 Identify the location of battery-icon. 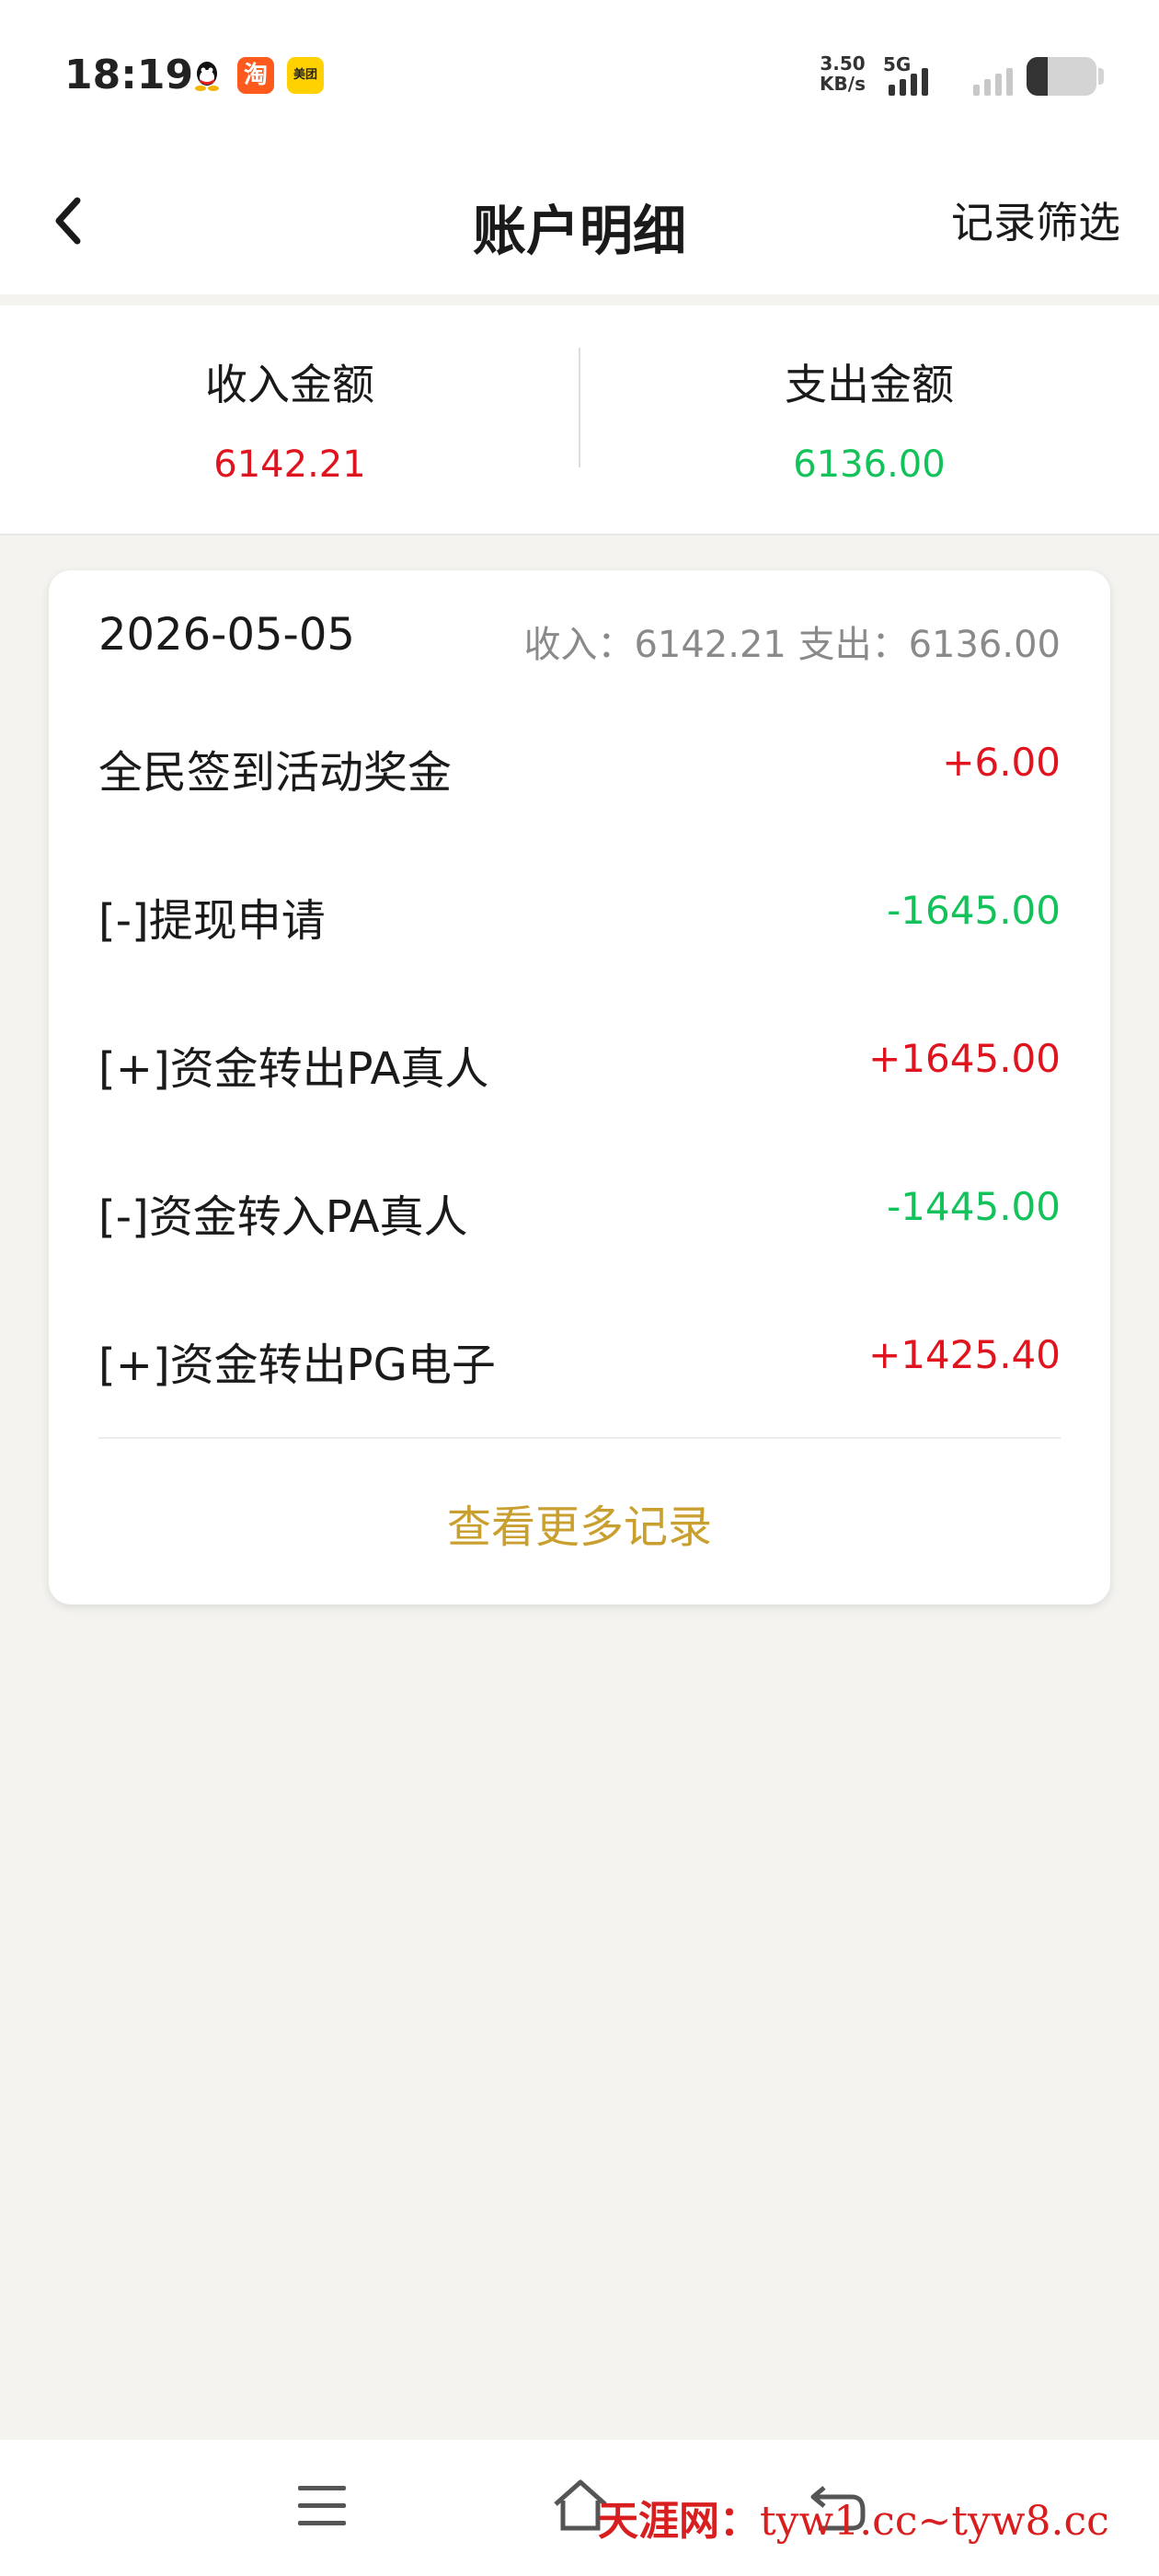
(1061, 76).